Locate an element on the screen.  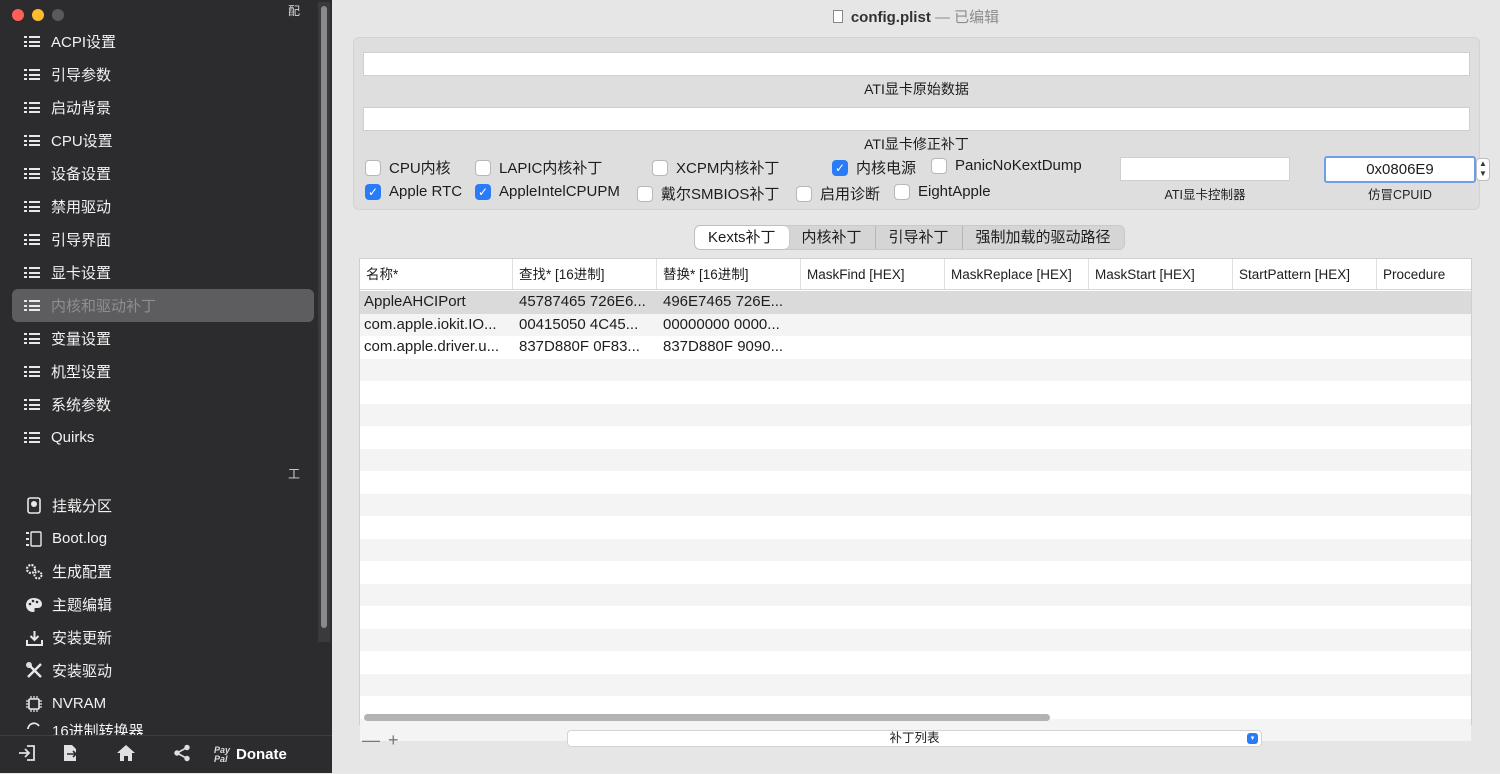
column-header-mask-start: MaskStart [HEX] is located at coordinates (1161, 274).